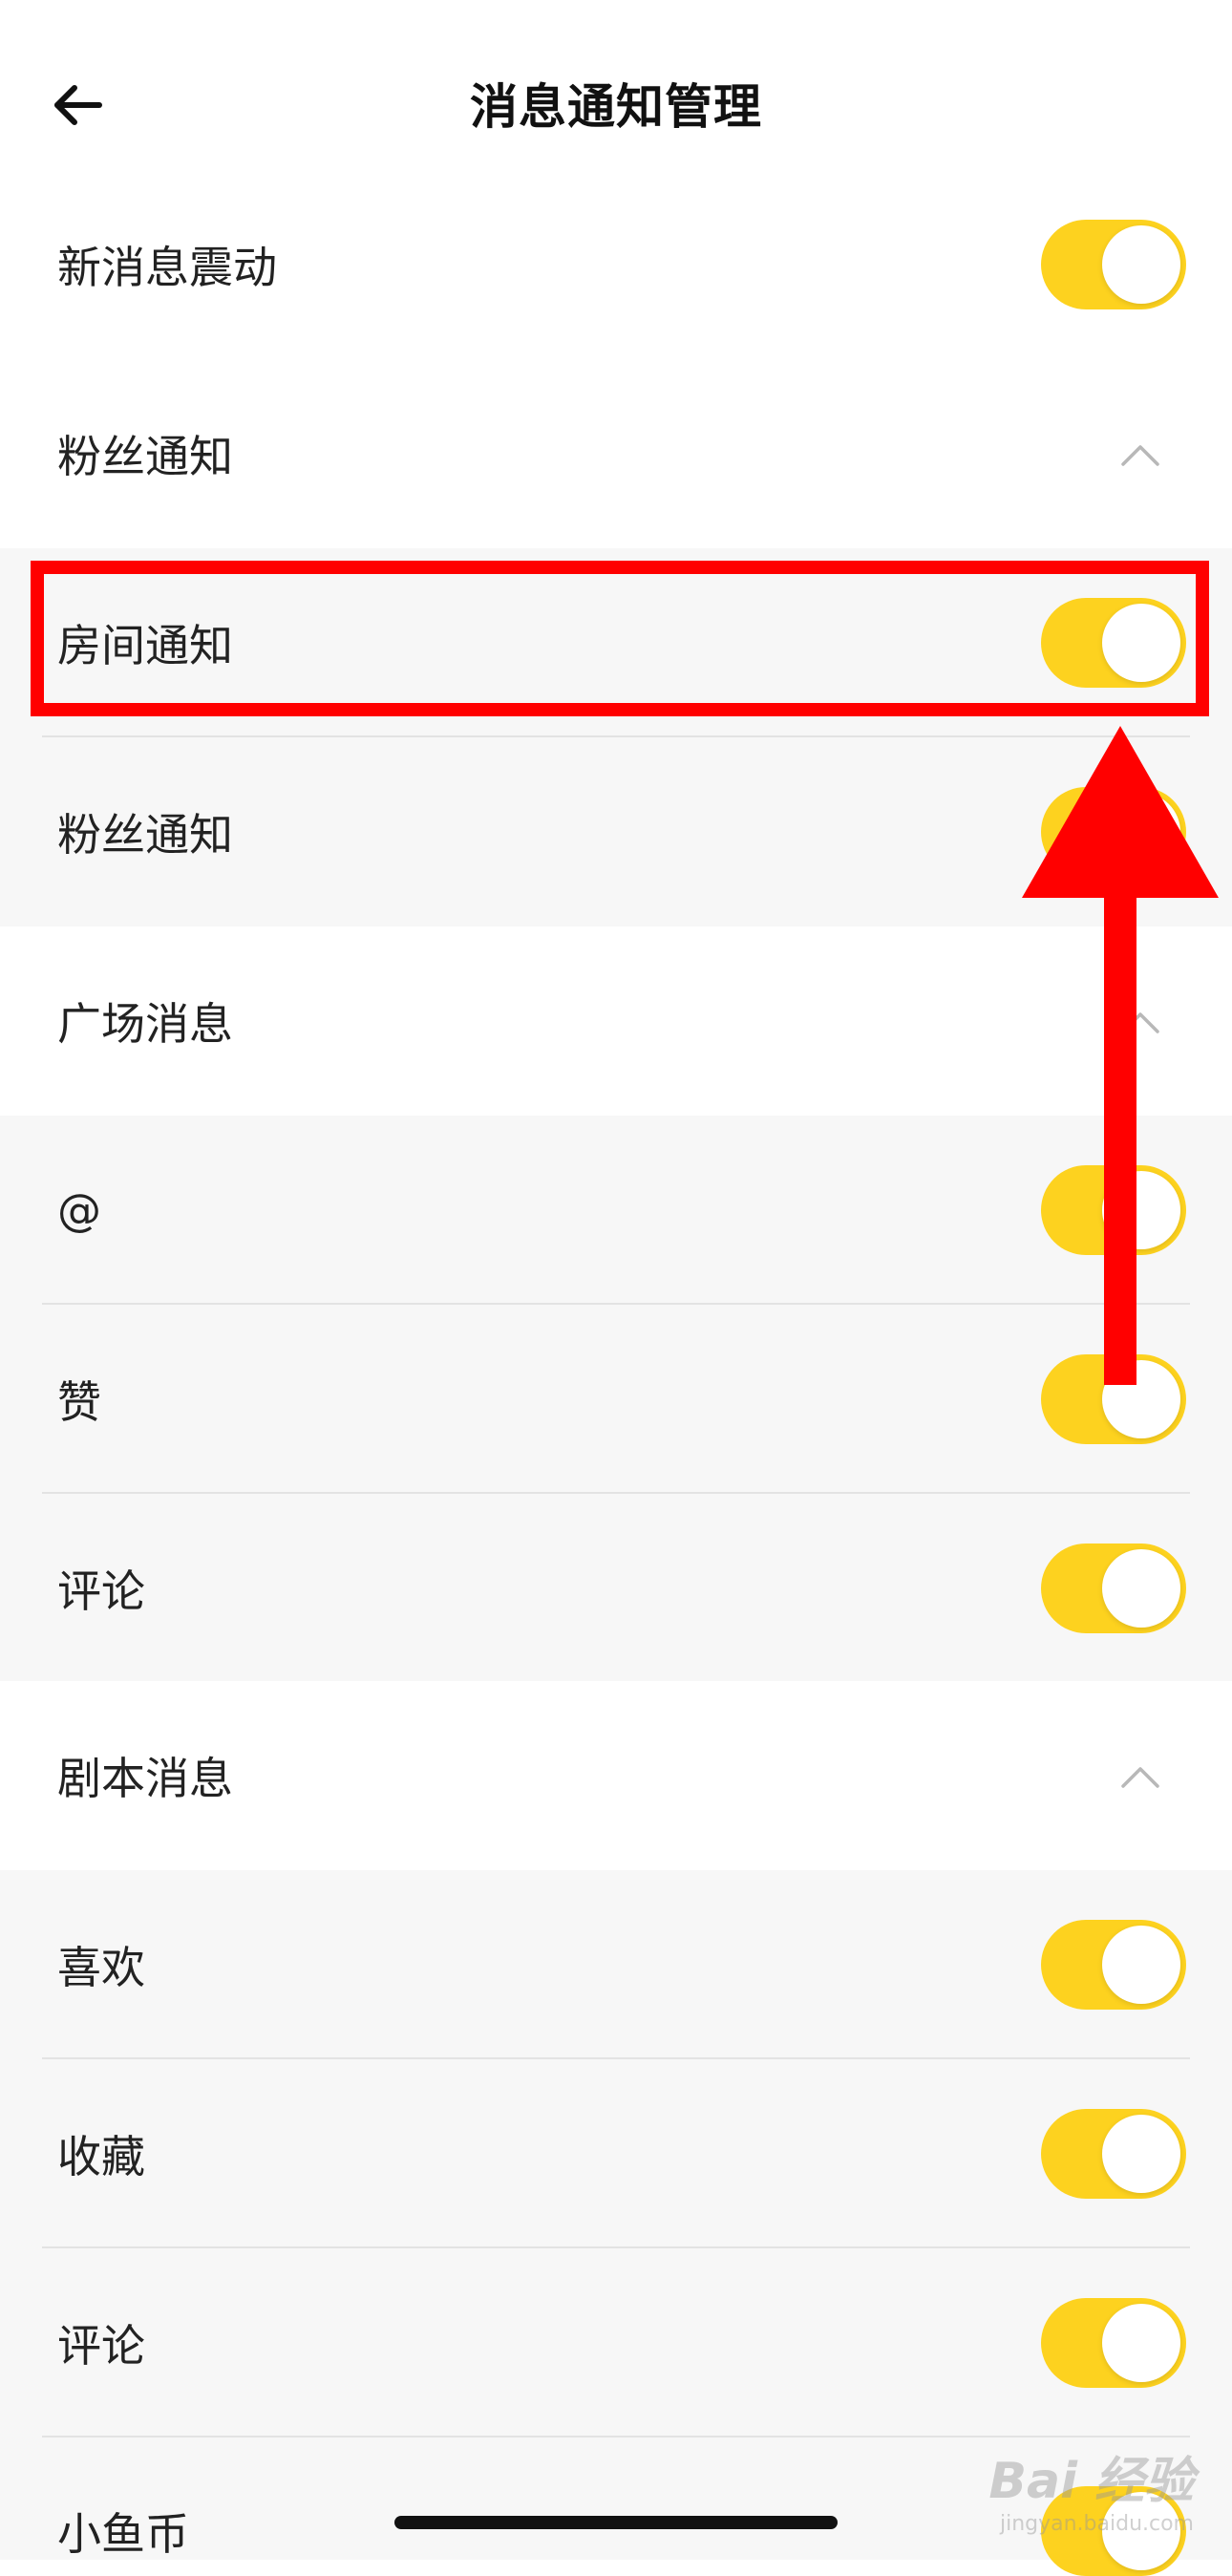 The width and height of the screenshot is (1232, 2576). What do you see at coordinates (616, 642) in the screenshot?
I see `setting-row-room-notice: 房间通知` at bounding box center [616, 642].